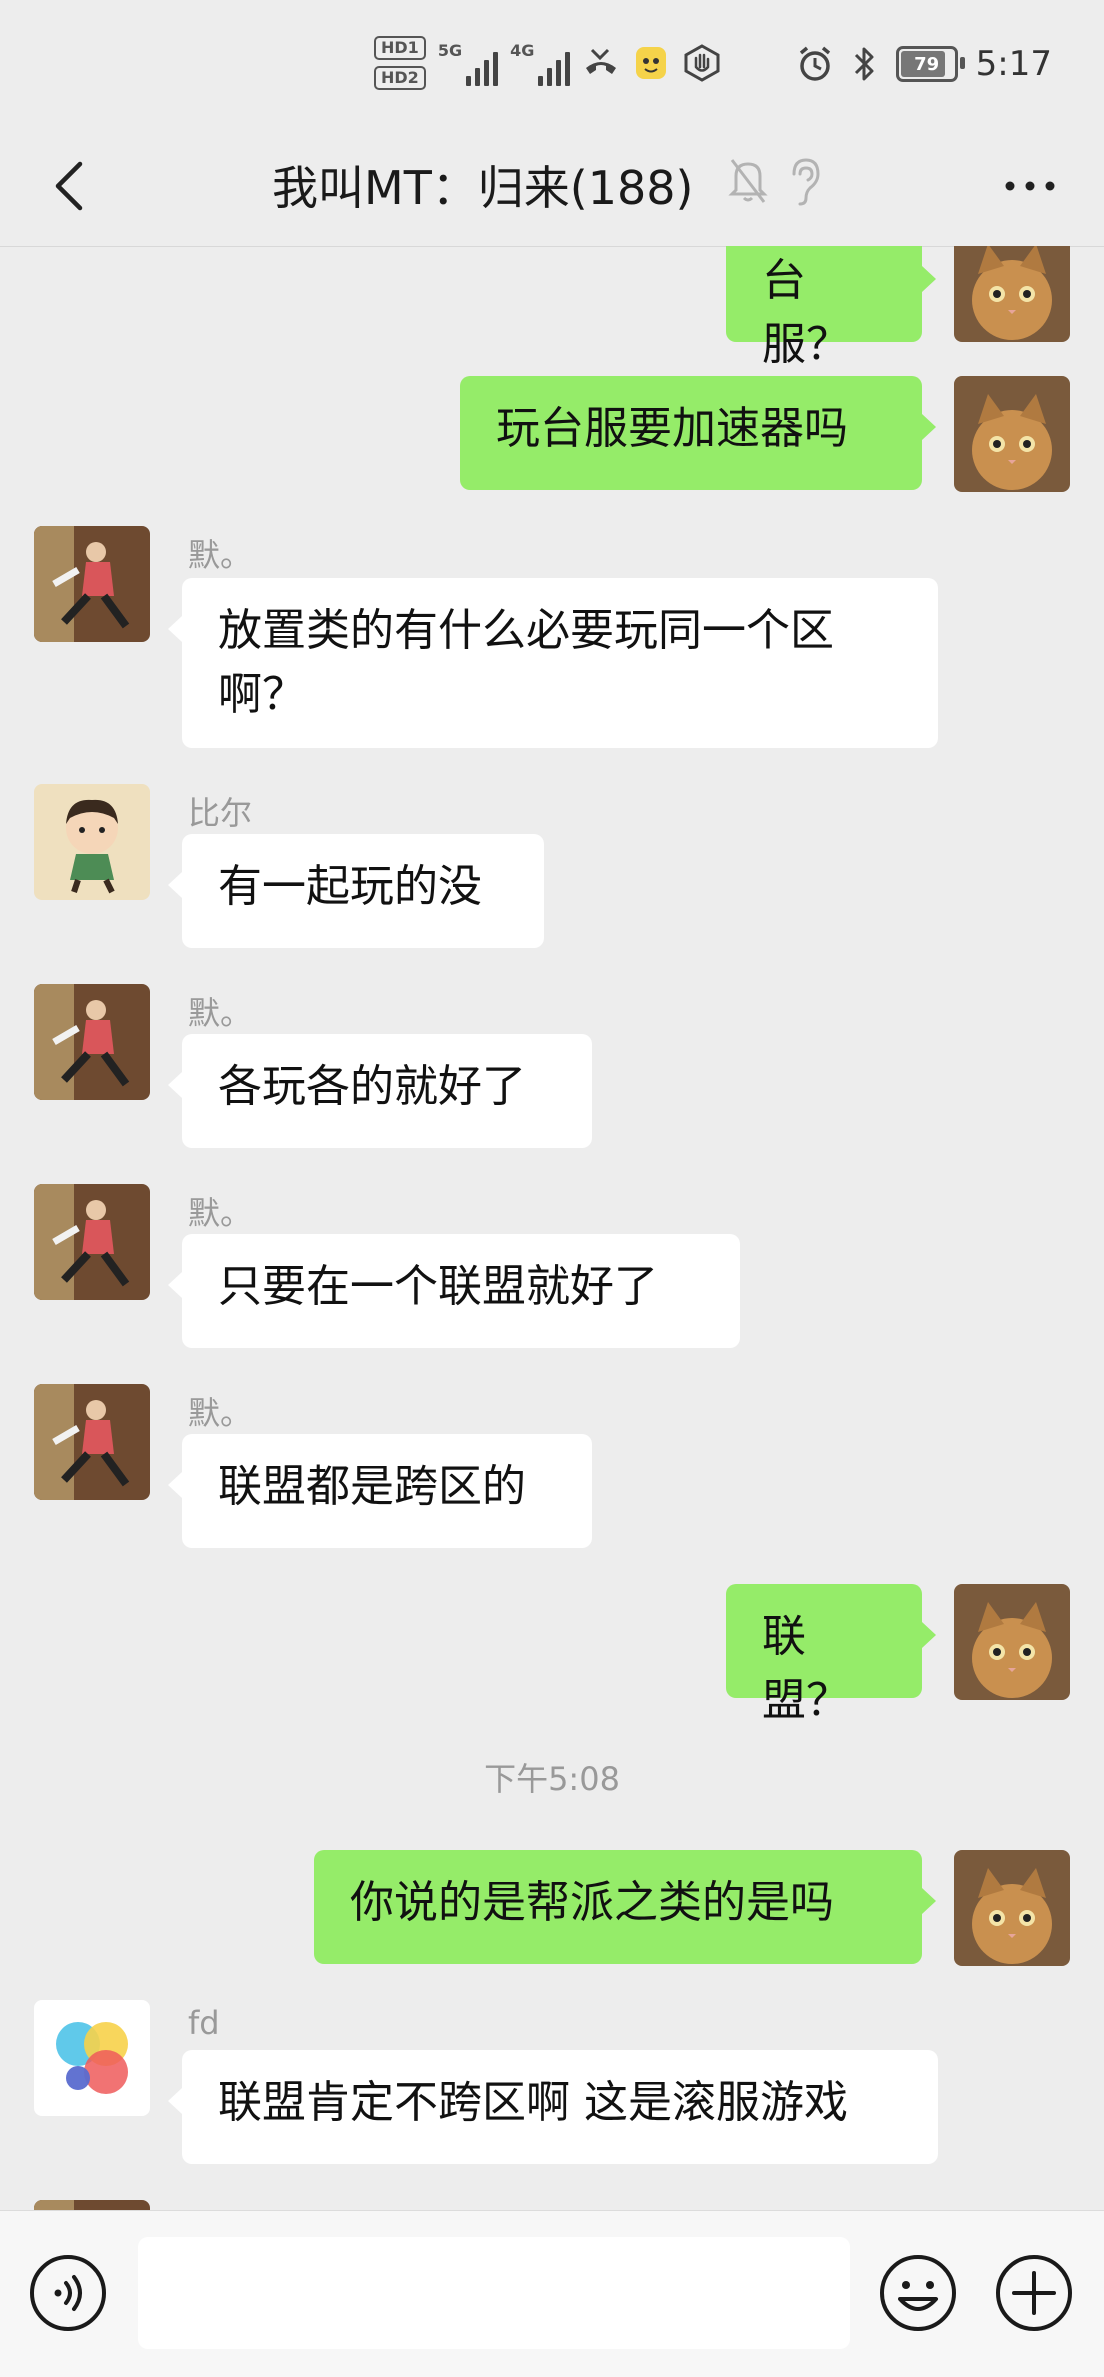  I want to click on message-input, so click(494, 2293).